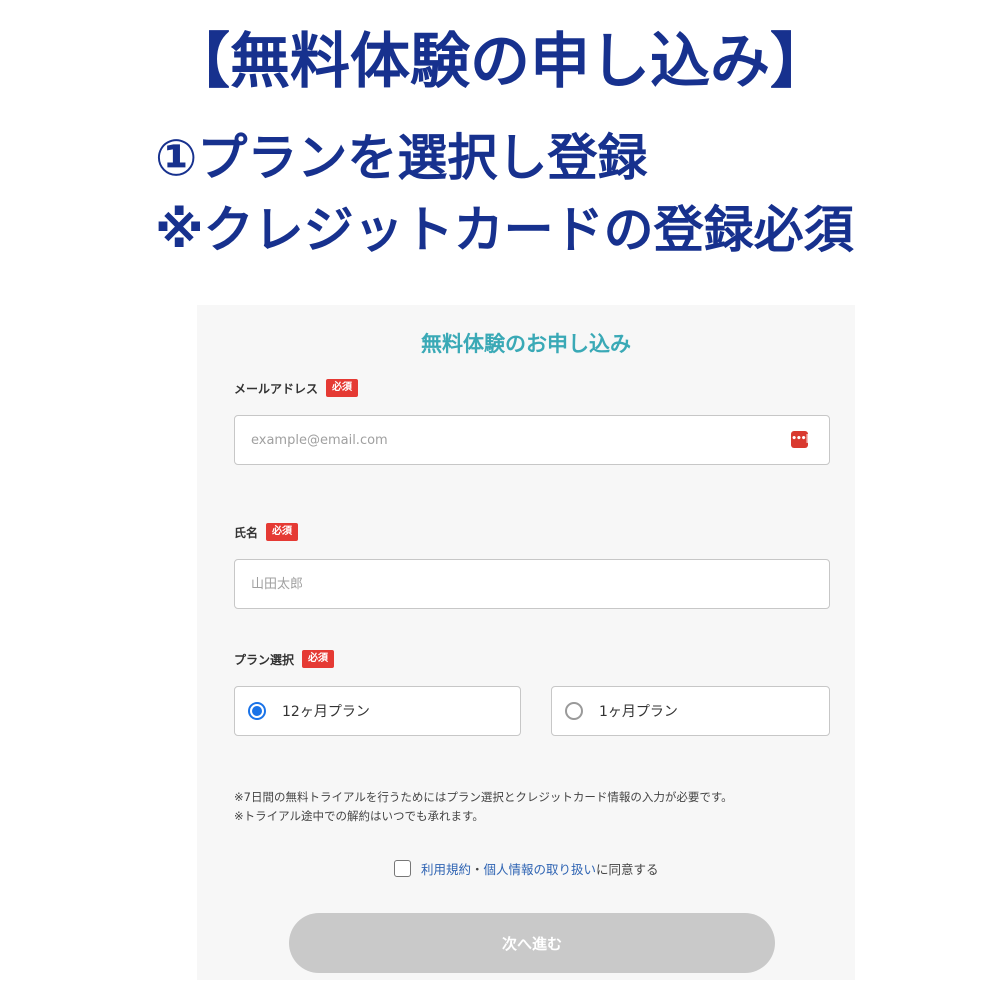 Image resolution: width=1000 pixels, height=1000 pixels. I want to click on password-manager-icon: •••|, so click(800, 439).